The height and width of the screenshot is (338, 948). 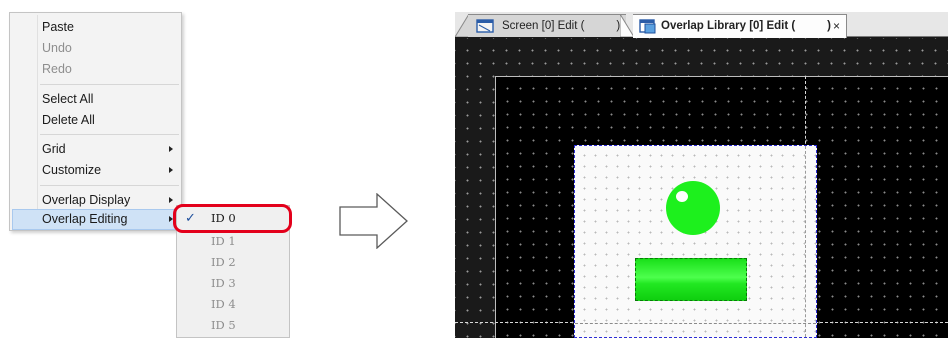 What do you see at coordinates (58, 27) in the screenshot?
I see `menu-item-label: Paste` at bounding box center [58, 27].